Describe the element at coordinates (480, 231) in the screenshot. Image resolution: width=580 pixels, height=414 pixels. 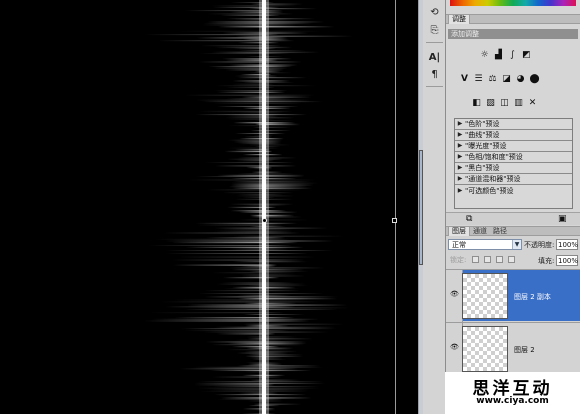
I see `tab-channels: 通道` at that location.